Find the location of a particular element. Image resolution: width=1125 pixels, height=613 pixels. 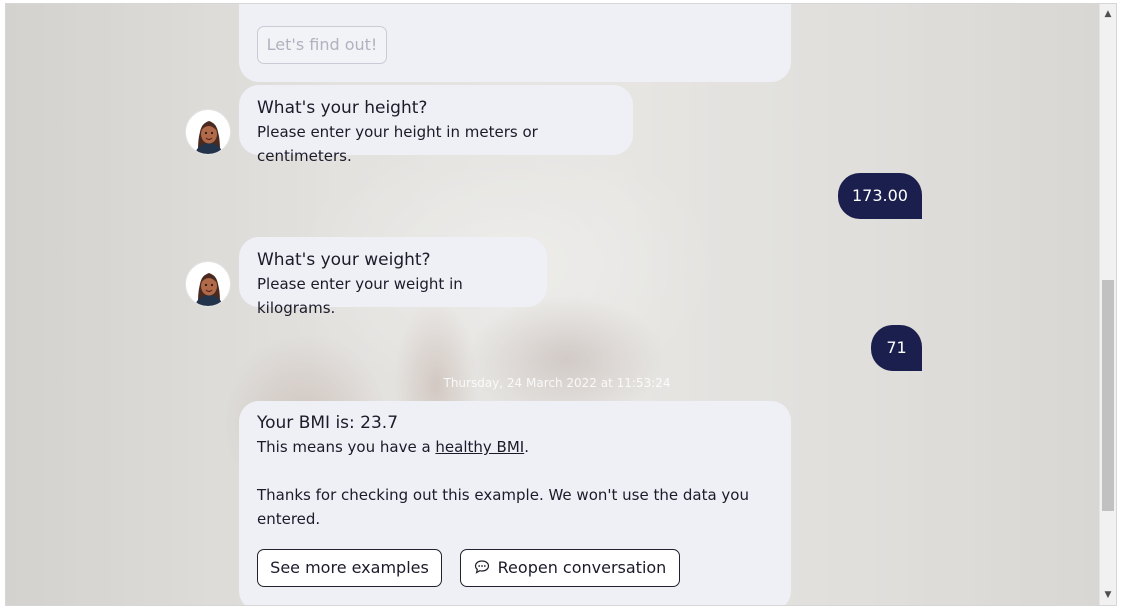

message-timestamp: Thursday, 24 March 2022 at 11:53:24 is located at coordinates (557, 383).